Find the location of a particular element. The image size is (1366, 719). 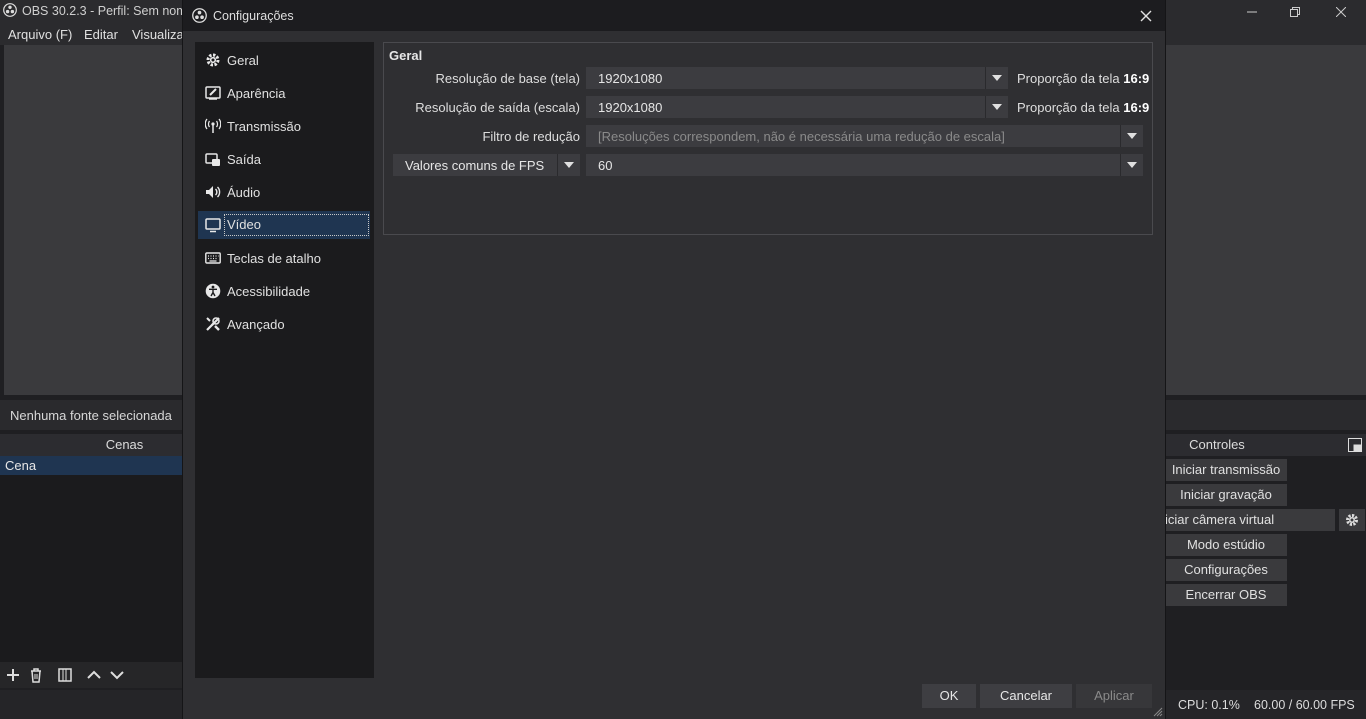

base-resolution-combo: 1920x1080 is located at coordinates (797, 78).